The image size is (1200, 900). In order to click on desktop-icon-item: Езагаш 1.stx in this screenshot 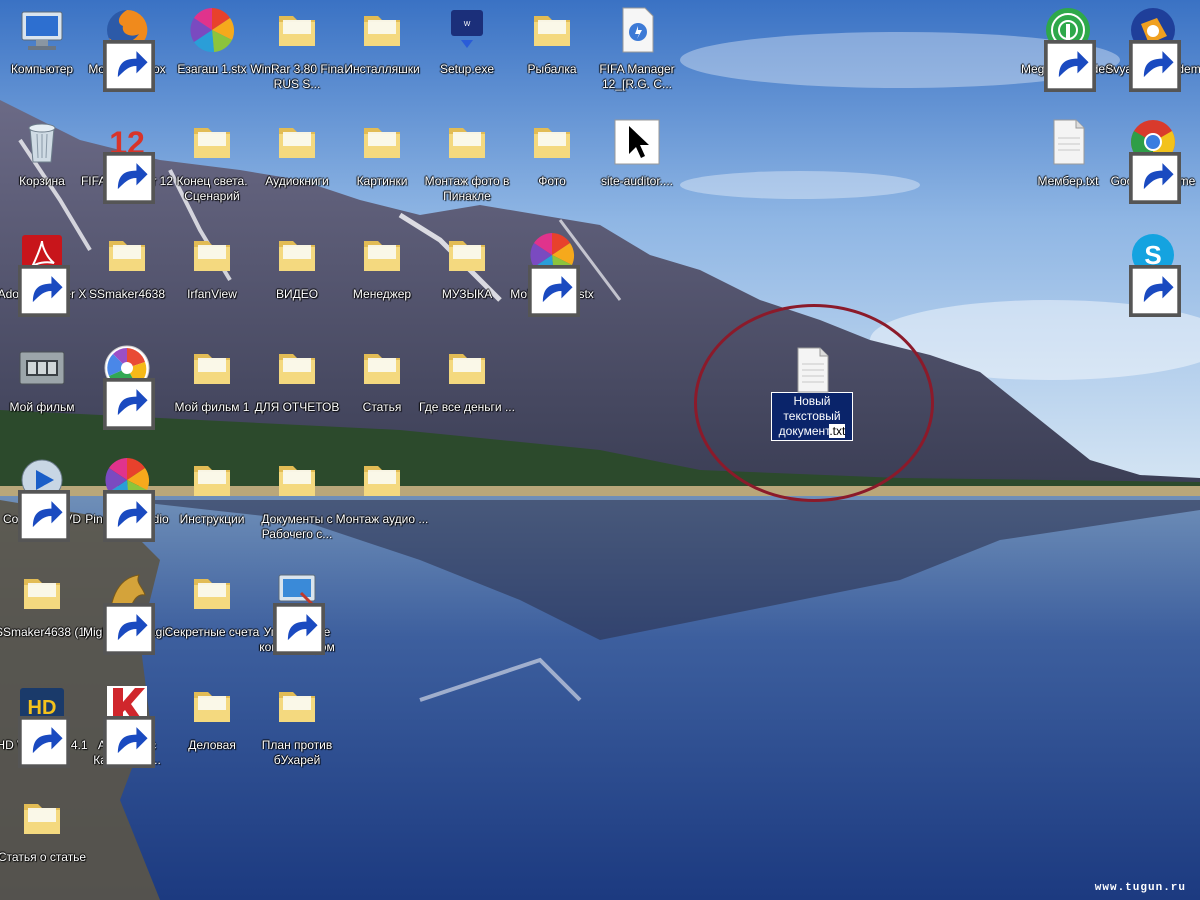, I will do `click(212, 50)`.